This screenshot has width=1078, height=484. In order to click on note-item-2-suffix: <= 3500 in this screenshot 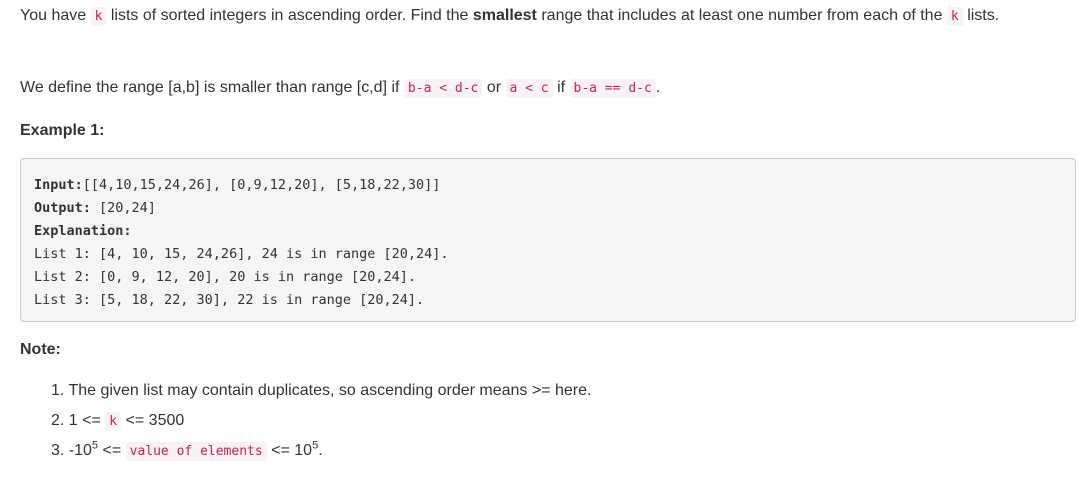, I will do `click(153, 420)`.